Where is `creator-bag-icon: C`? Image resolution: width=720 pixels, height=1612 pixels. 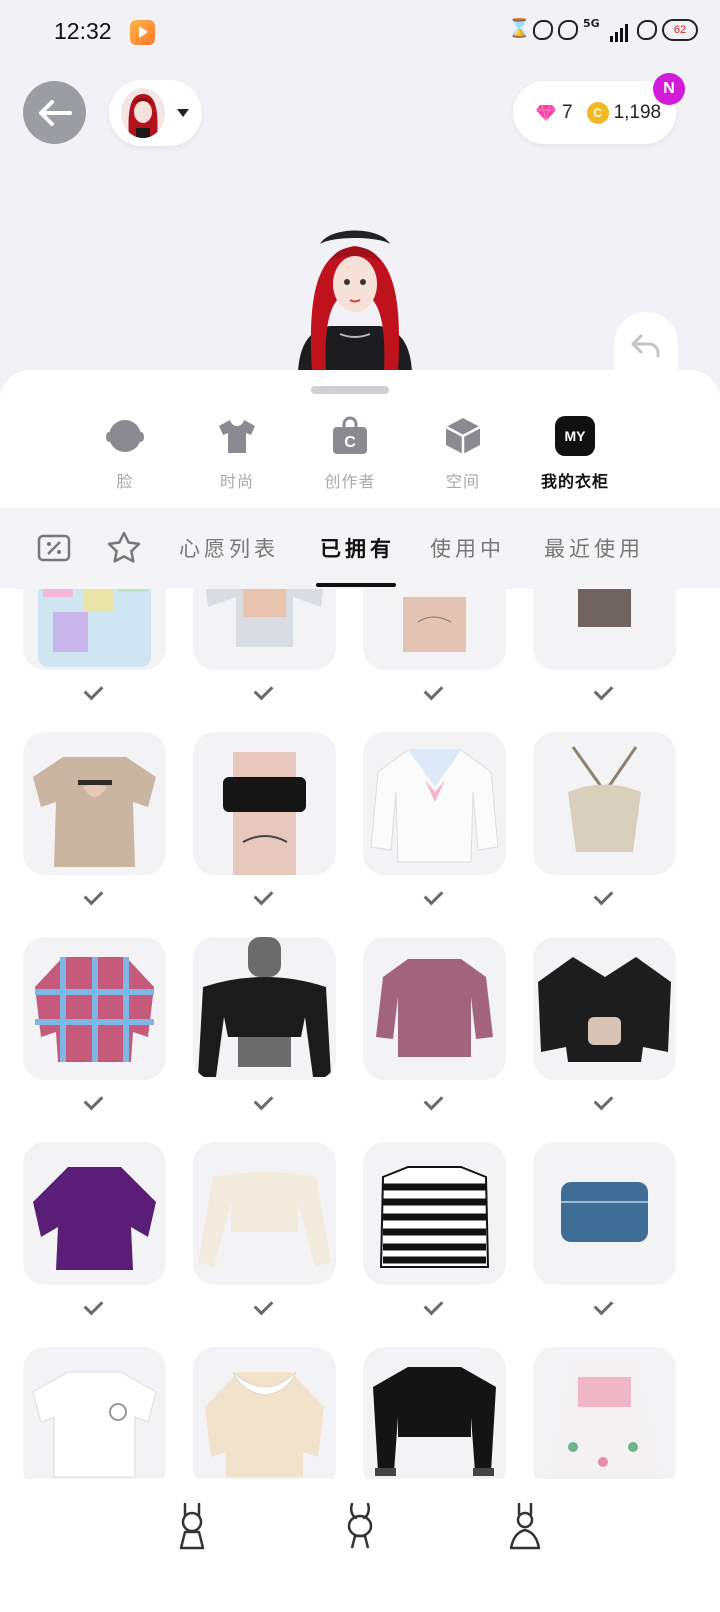
creator-bag-icon: C is located at coordinates (350, 436).